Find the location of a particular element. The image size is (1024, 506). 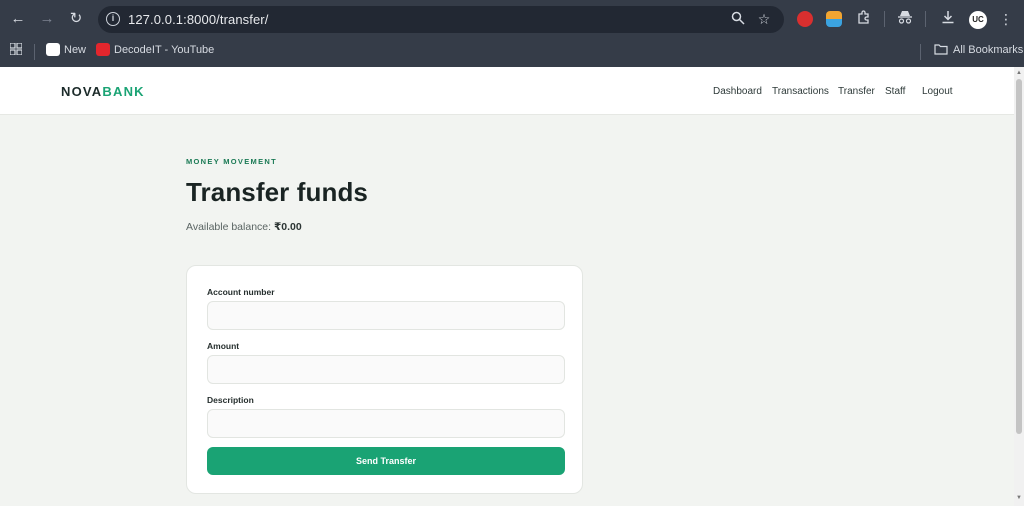

folder-icon is located at coordinates (941, 50).